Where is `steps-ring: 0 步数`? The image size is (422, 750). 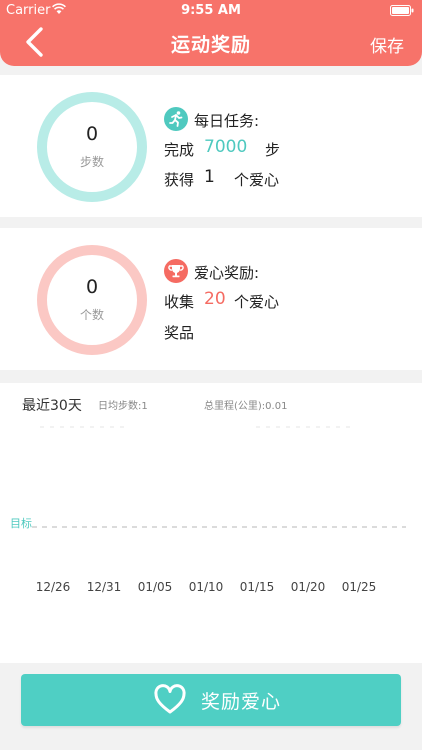 steps-ring: 0 步数 is located at coordinates (92, 147).